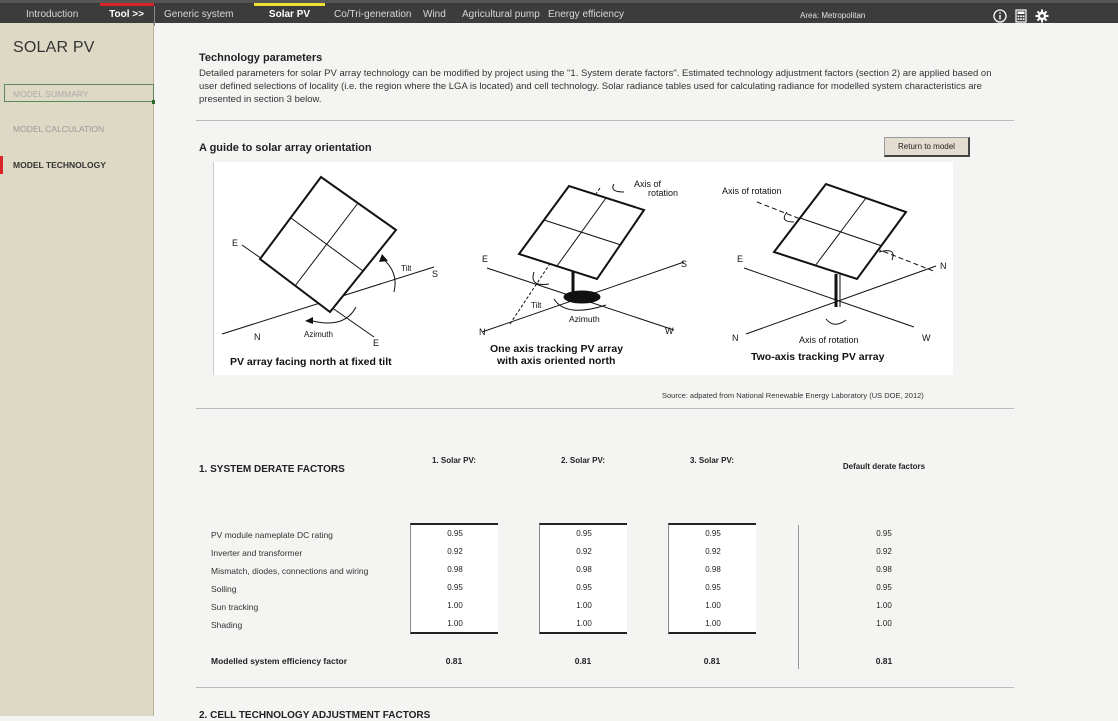 The image size is (1118, 721). I want to click on tab-label: Agricultural pump, so click(501, 14).